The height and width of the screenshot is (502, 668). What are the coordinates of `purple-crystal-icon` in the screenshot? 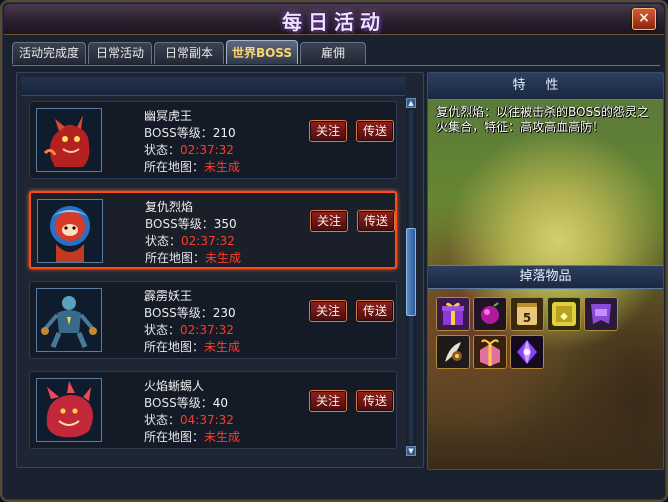 It's located at (527, 352).